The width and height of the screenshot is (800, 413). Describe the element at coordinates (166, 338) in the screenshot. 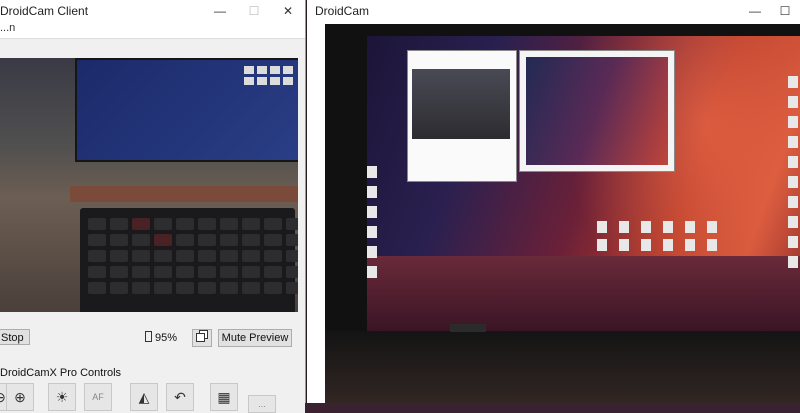

I see `battery-level: 95%` at that location.